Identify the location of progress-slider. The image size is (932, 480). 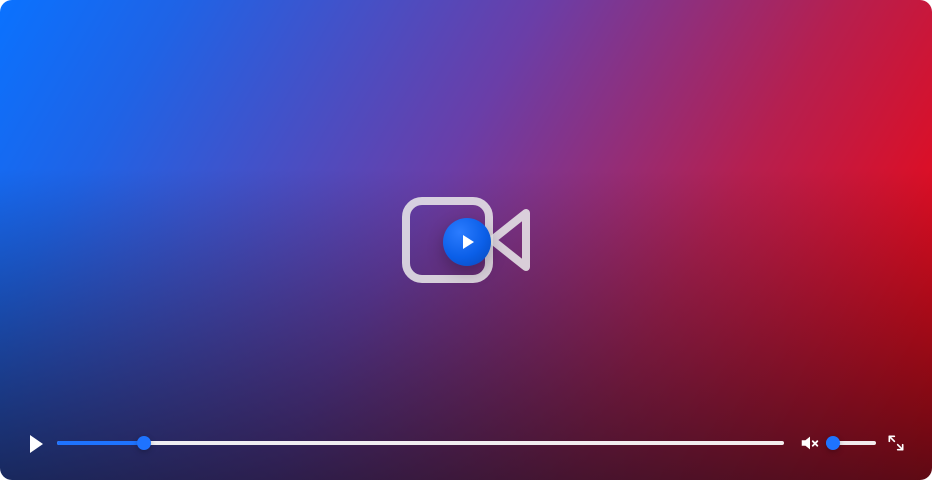
(420, 443).